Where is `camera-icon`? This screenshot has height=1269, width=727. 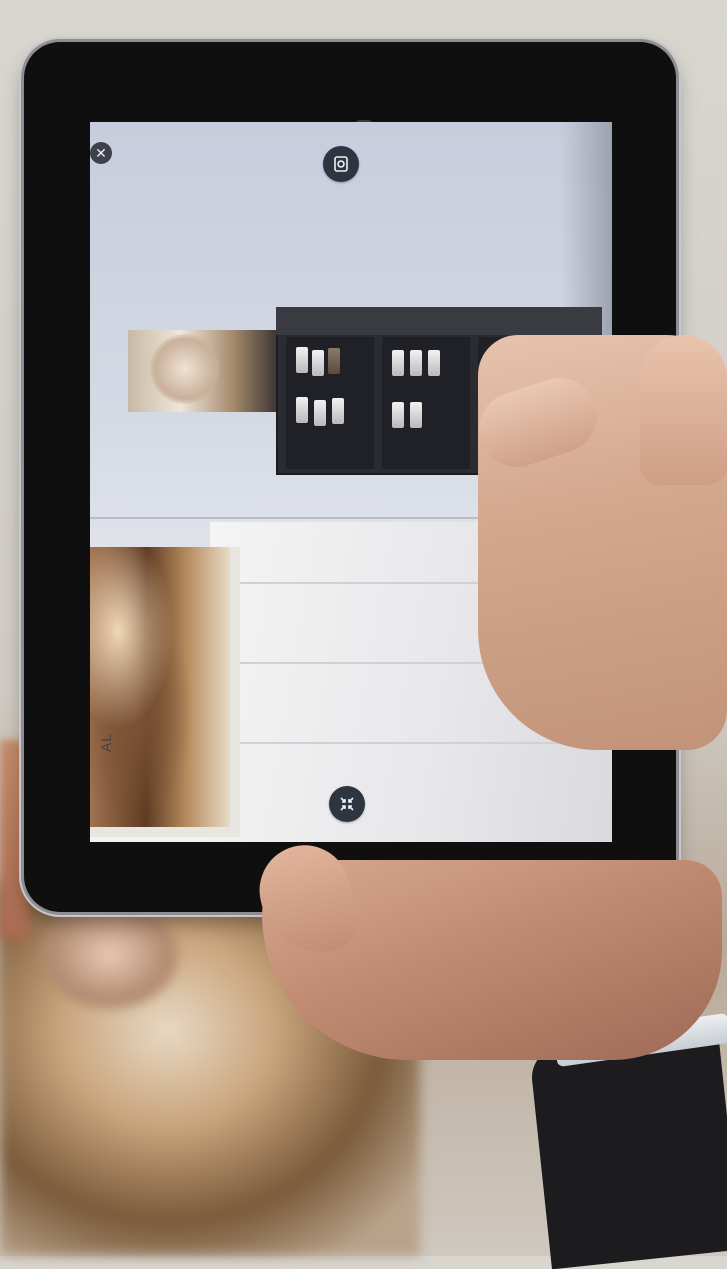 camera-icon is located at coordinates (341, 164).